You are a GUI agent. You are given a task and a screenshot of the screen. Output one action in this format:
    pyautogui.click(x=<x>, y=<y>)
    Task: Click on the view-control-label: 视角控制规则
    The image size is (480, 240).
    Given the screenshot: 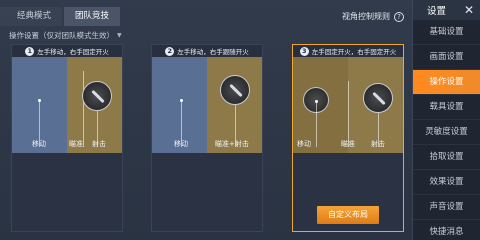 What is the action you would take?
    pyautogui.click(x=366, y=16)
    